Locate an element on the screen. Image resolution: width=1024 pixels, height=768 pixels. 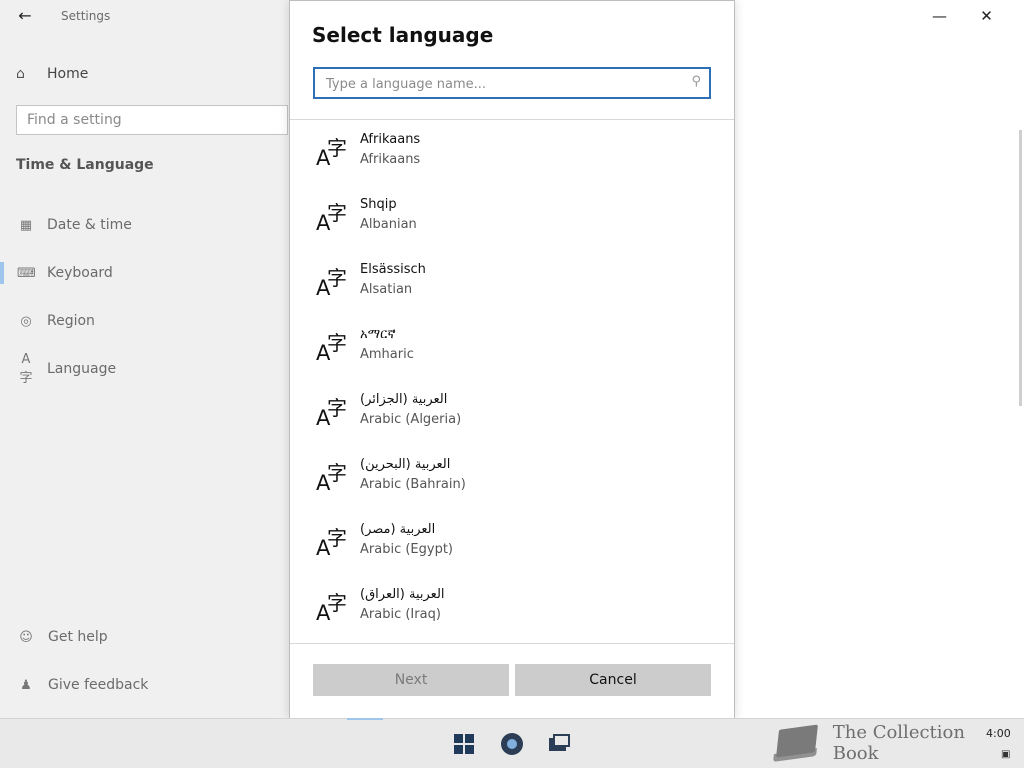
language-native-name: العربية (العراق) is located at coordinates (402, 594).